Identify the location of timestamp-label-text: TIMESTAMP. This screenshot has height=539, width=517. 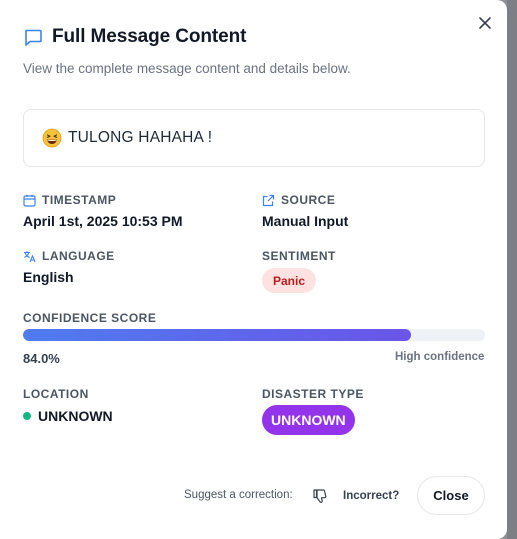
(79, 200).